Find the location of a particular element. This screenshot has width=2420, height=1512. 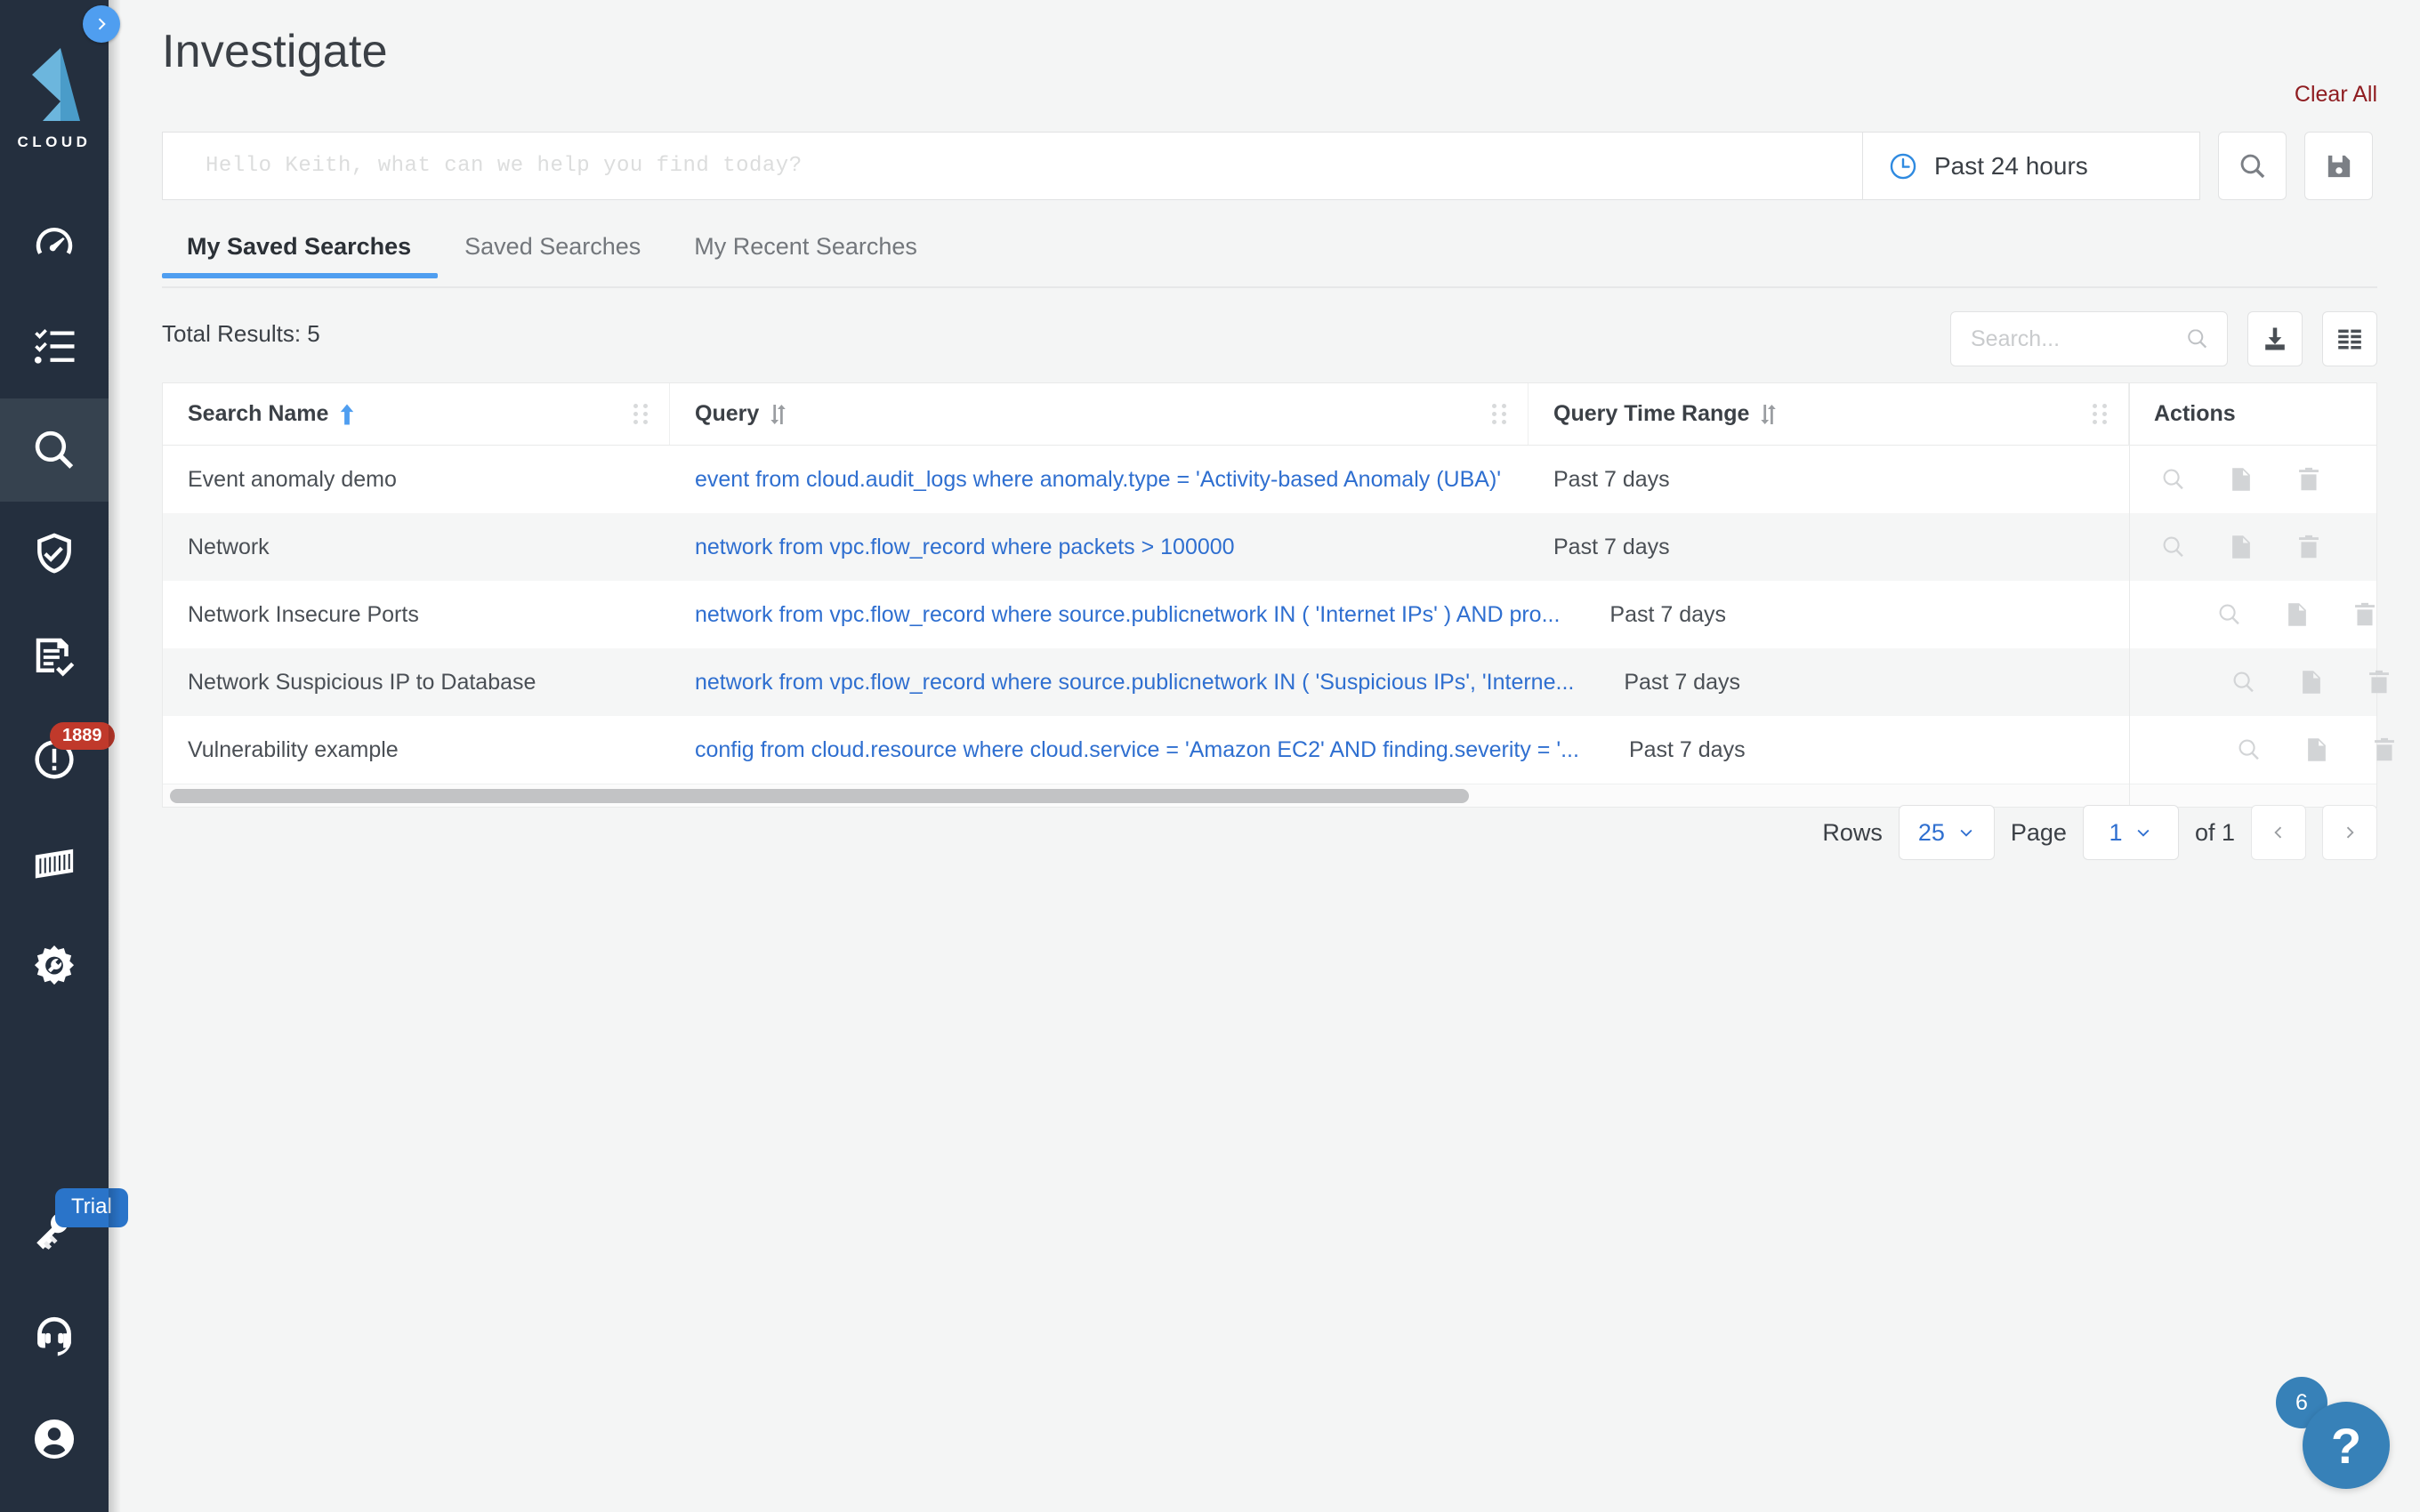

brand-logo: CLOUD is located at coordinates (55, 99).